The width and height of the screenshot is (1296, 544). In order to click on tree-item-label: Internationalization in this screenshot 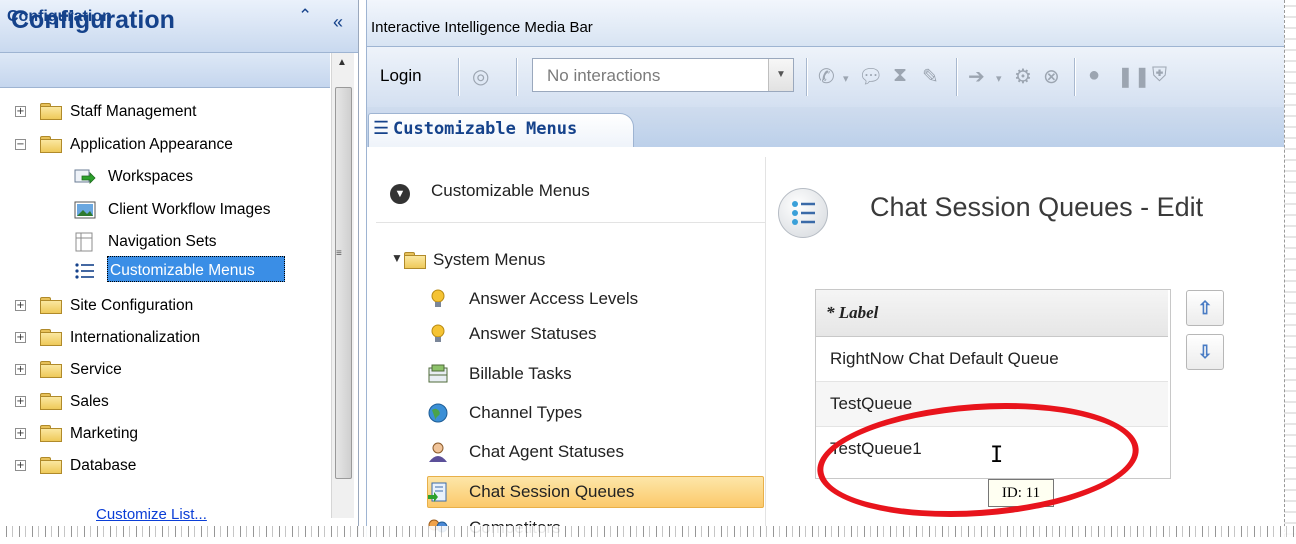, I will do `click(135, 337)`.